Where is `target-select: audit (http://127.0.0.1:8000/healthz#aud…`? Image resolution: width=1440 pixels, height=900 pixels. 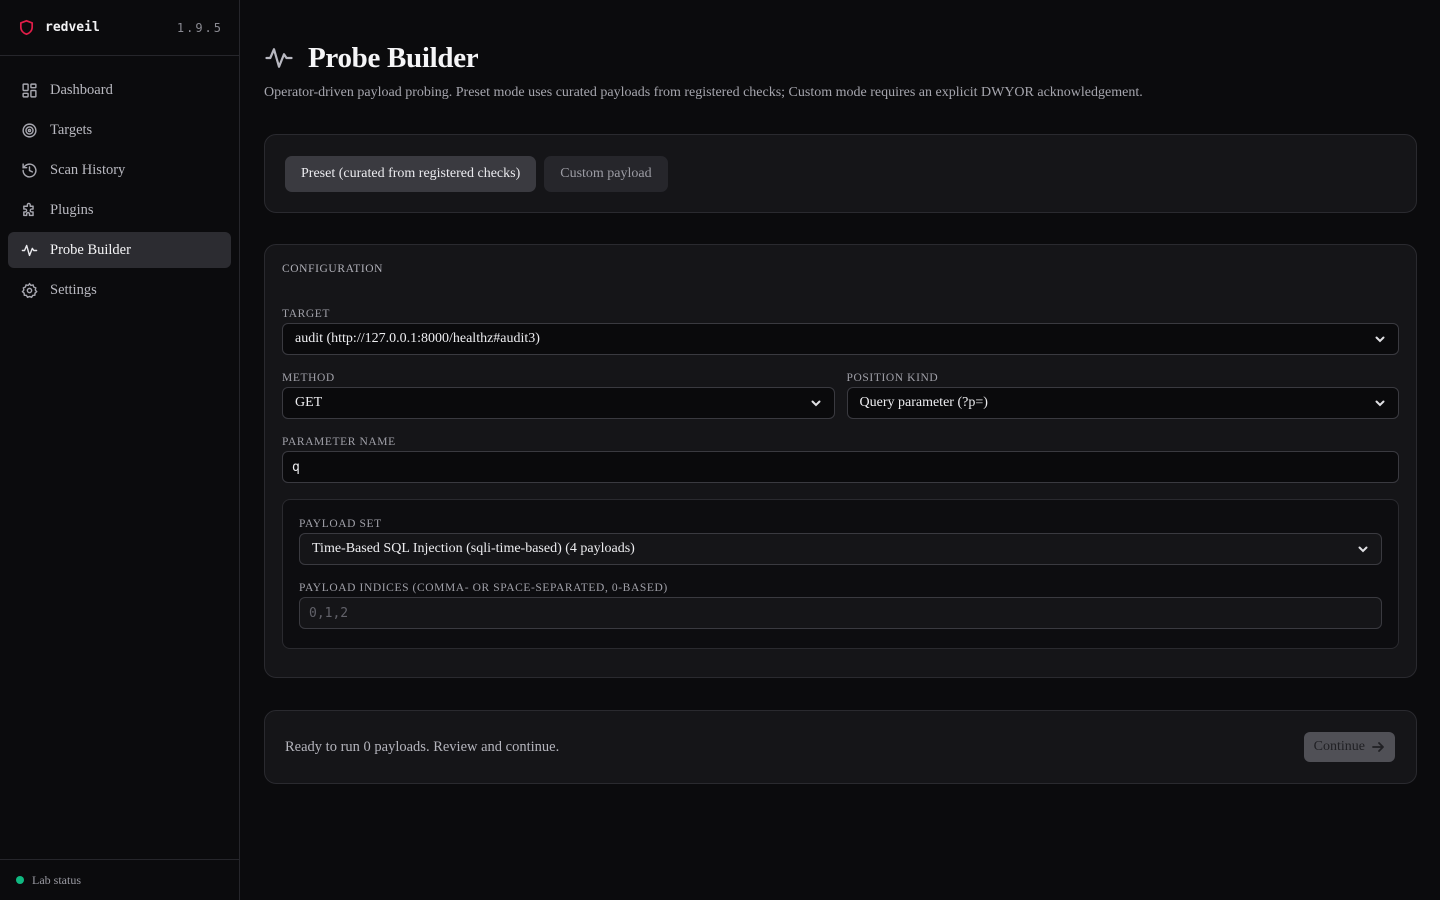 target-select: audit (http://127.0.0.1:8000/healthz#aud… is located at coordinates (840, 339).